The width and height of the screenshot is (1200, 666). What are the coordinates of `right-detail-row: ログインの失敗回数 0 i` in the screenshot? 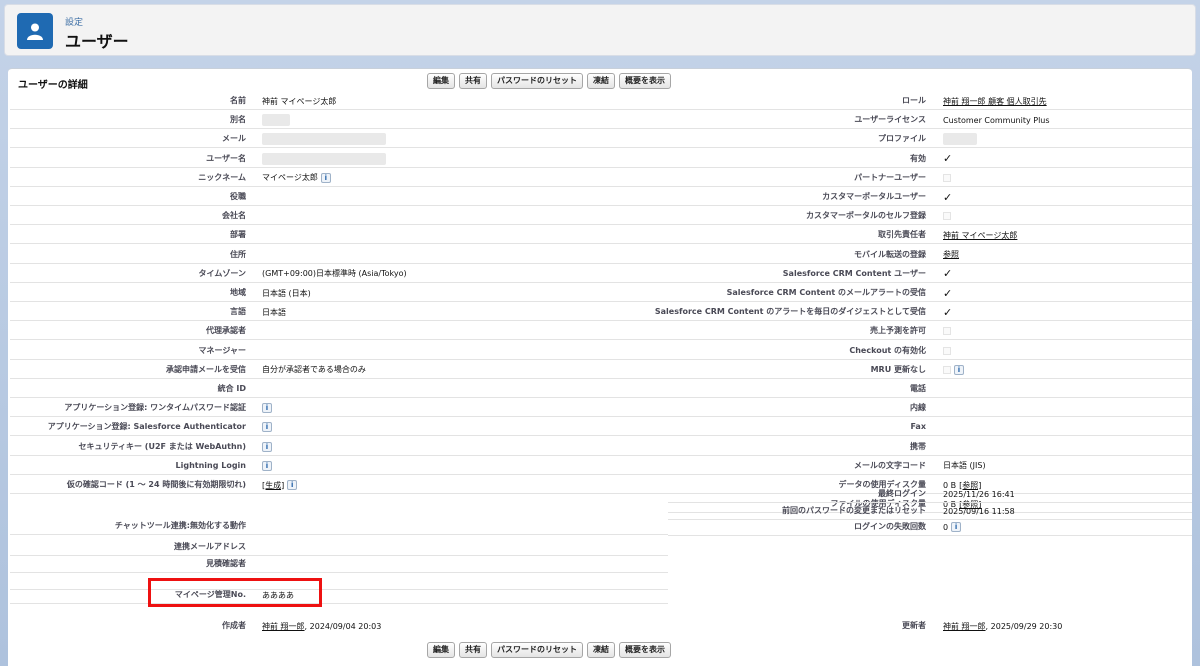 It's located at (930, 527).